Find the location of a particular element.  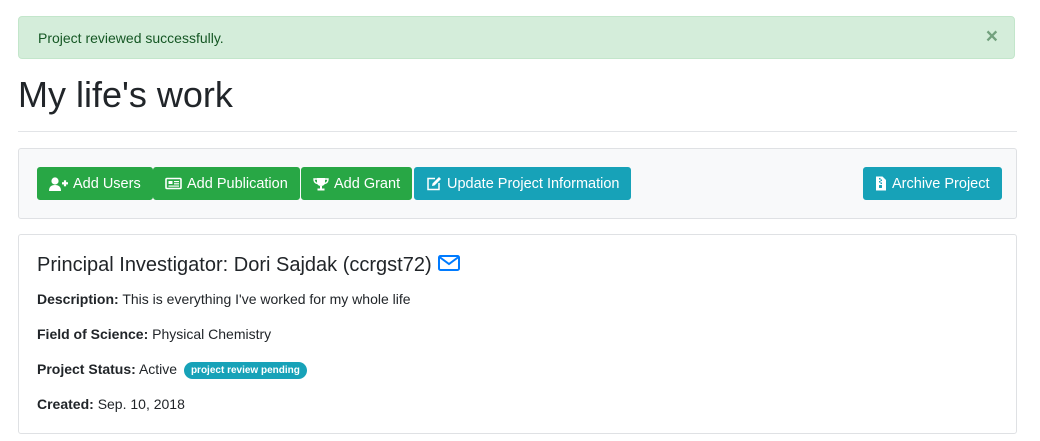

alert-message: Project reviewed successfully. is located at coordinates (131, 38).